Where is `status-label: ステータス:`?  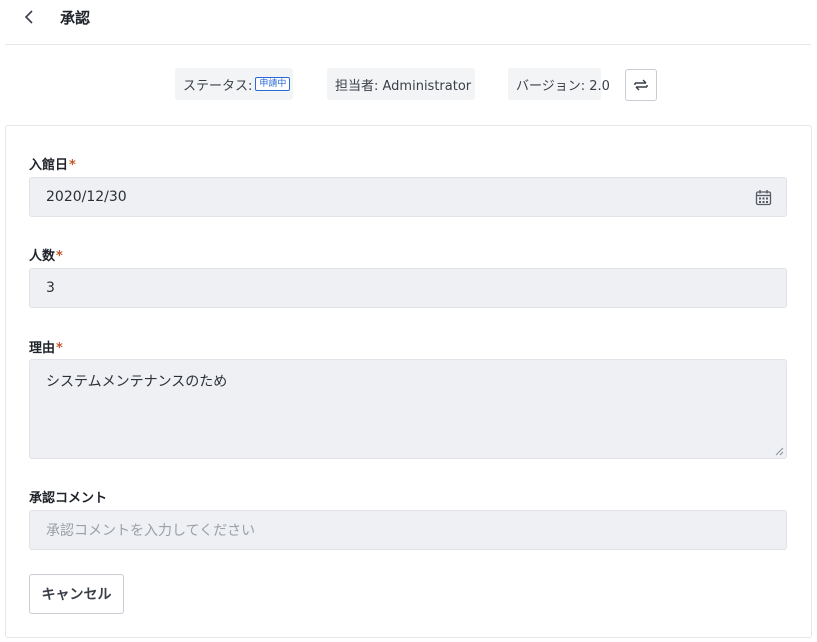
status-label: ステータス: is located at coordinates (218, 86).